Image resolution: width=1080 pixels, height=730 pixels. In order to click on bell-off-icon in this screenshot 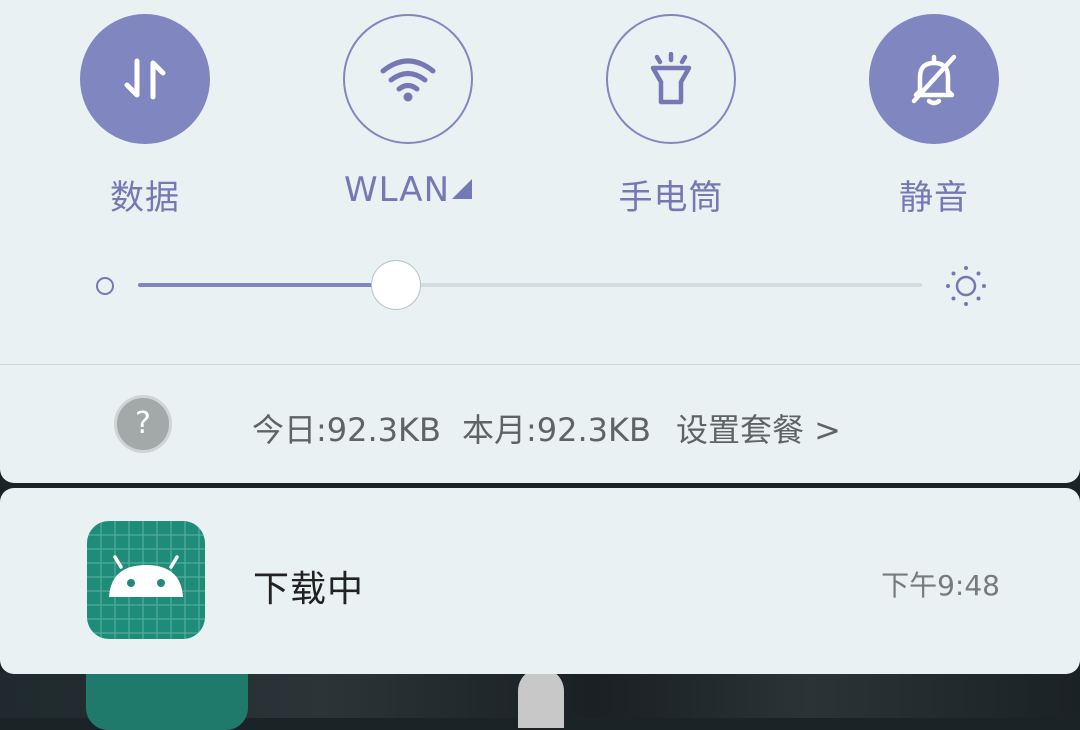, I will do `click(934, 80)`.